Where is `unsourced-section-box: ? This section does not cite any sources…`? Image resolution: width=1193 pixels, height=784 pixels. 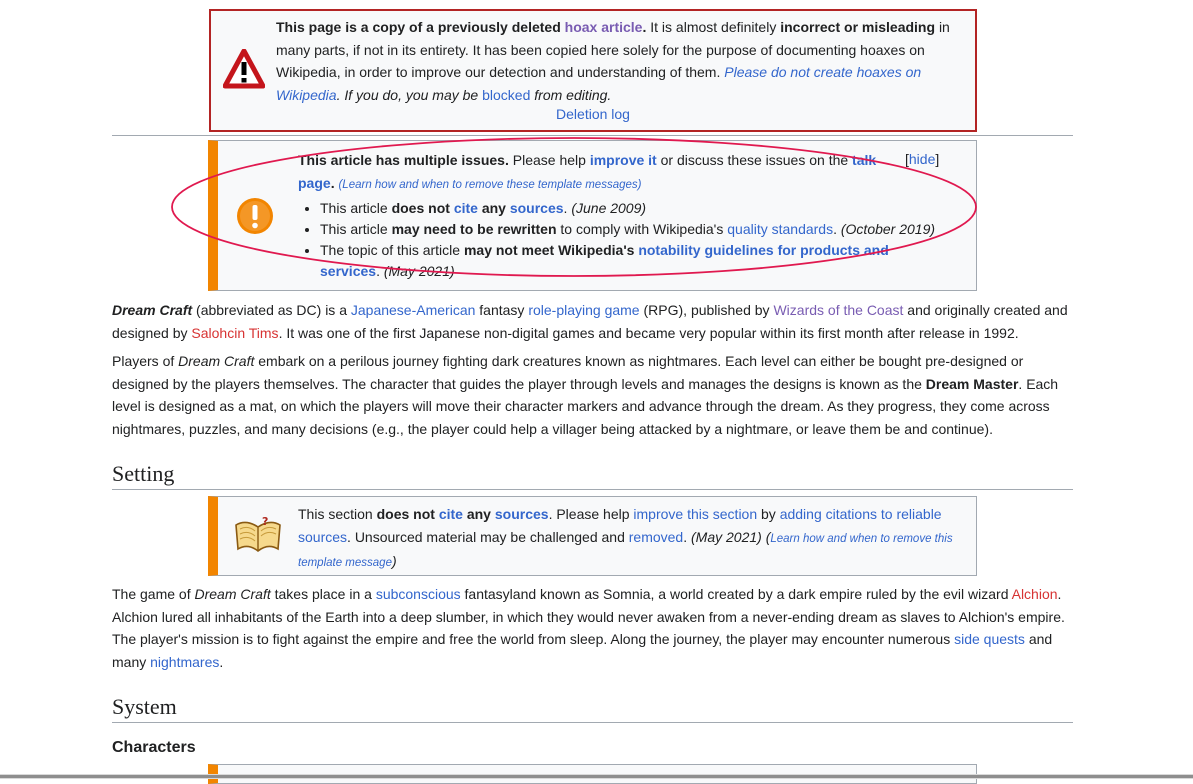 unsourced-section-box: ? This section does not cite any sources… is located at coordinates (592, 536).